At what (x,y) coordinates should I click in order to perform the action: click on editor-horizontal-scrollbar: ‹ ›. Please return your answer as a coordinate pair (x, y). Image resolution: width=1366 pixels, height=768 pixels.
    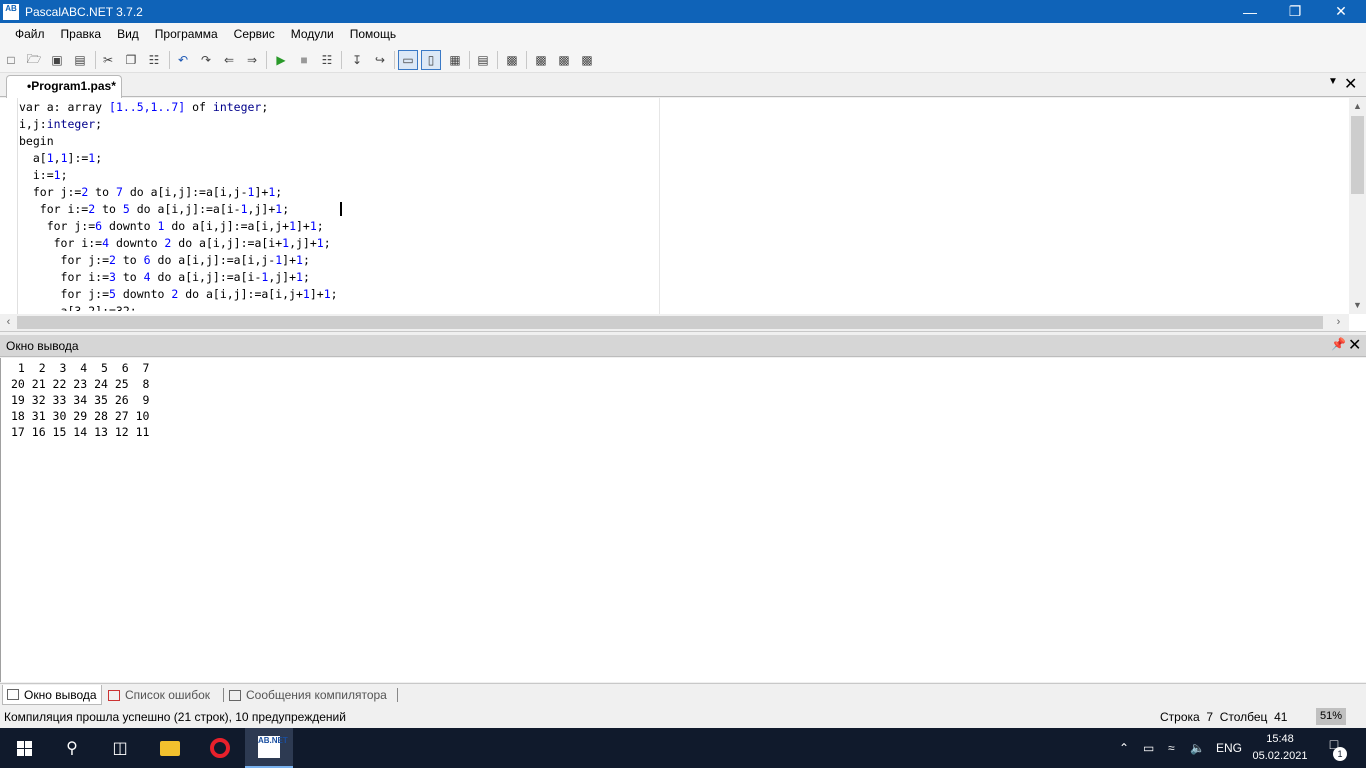
    Looking at the image, I should click on (674, 322).